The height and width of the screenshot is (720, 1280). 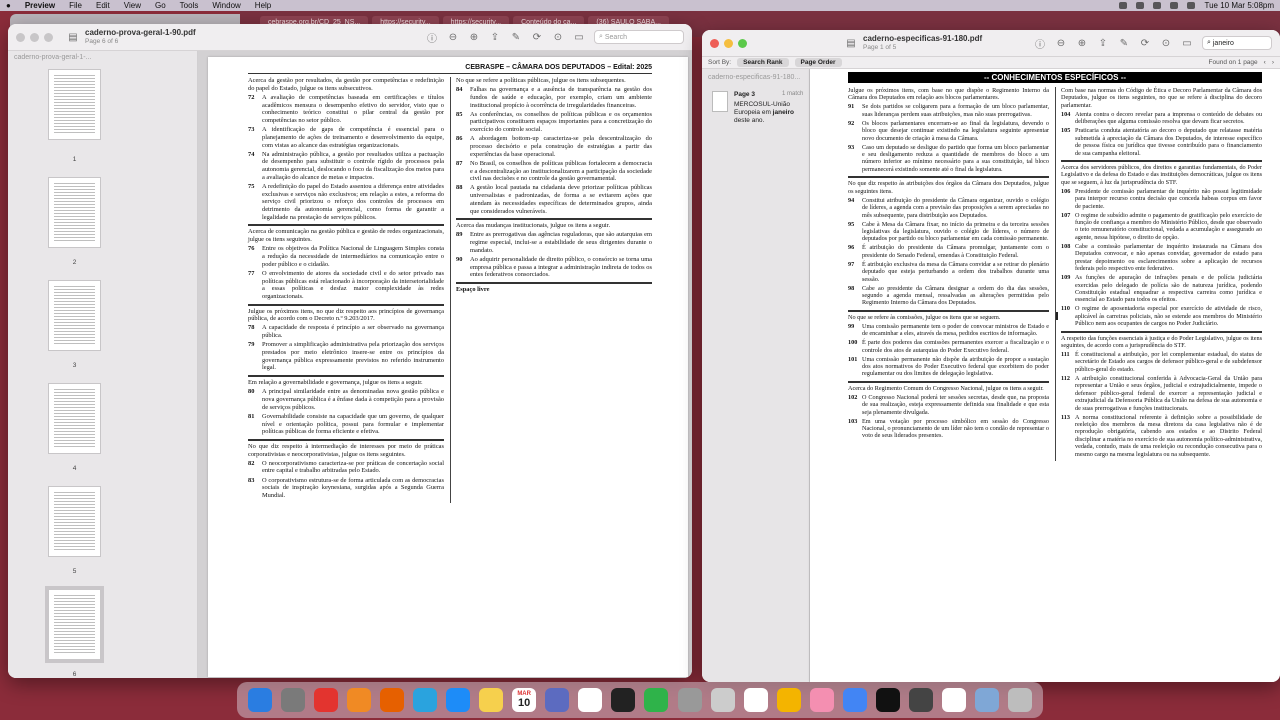 What do you see at coordinates (251, 249) in the screenshot?
I see `question-number: 76` at bounding box center [251, 249].